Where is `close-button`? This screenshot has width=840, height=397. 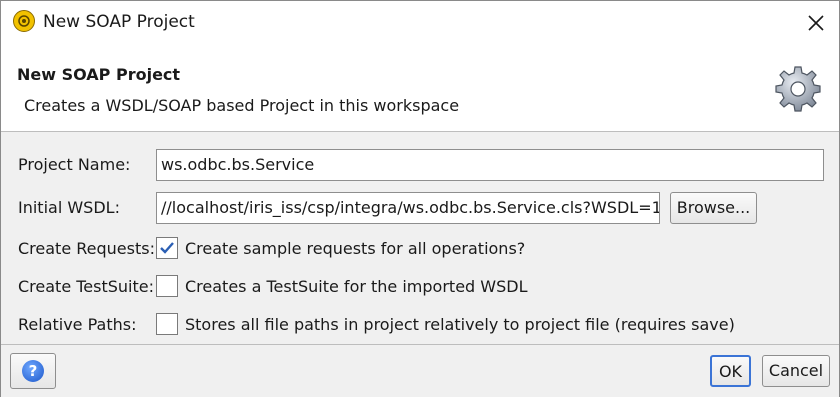
close-button is located at coordinates (816, 23).